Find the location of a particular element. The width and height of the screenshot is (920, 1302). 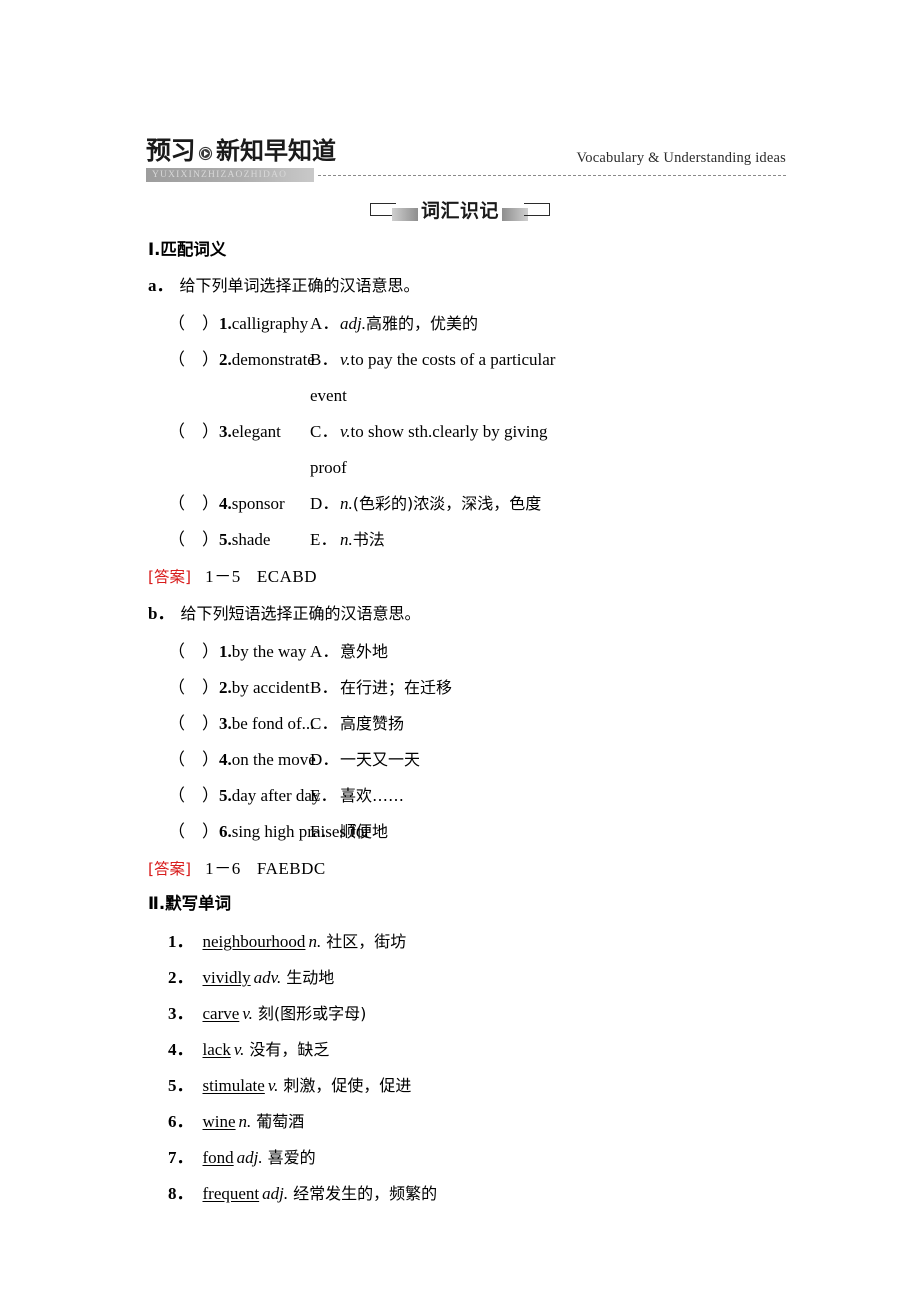

item-word: carve is located at coordinates (221, 1013).